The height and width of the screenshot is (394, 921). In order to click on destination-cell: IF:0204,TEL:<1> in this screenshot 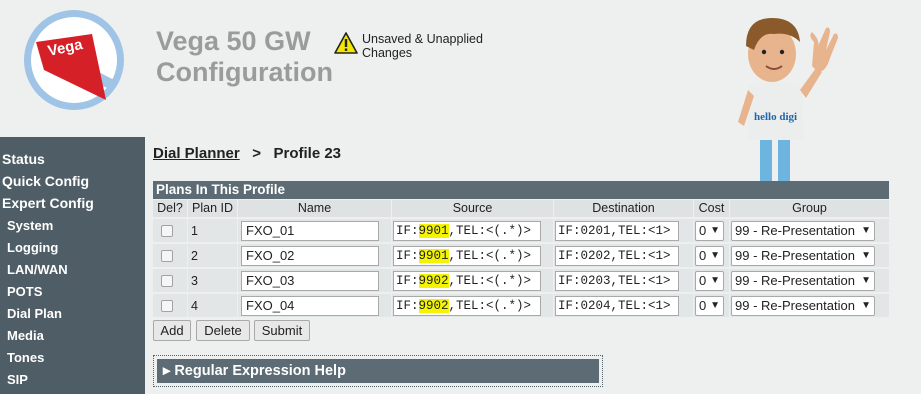, I will do `click(623, 305)`.